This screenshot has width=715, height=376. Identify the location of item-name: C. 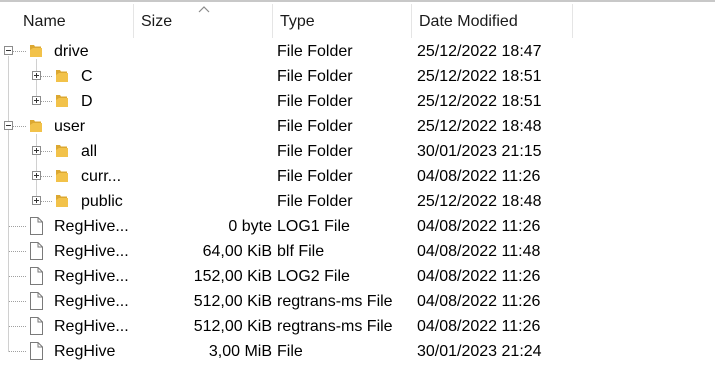
(87, 76).